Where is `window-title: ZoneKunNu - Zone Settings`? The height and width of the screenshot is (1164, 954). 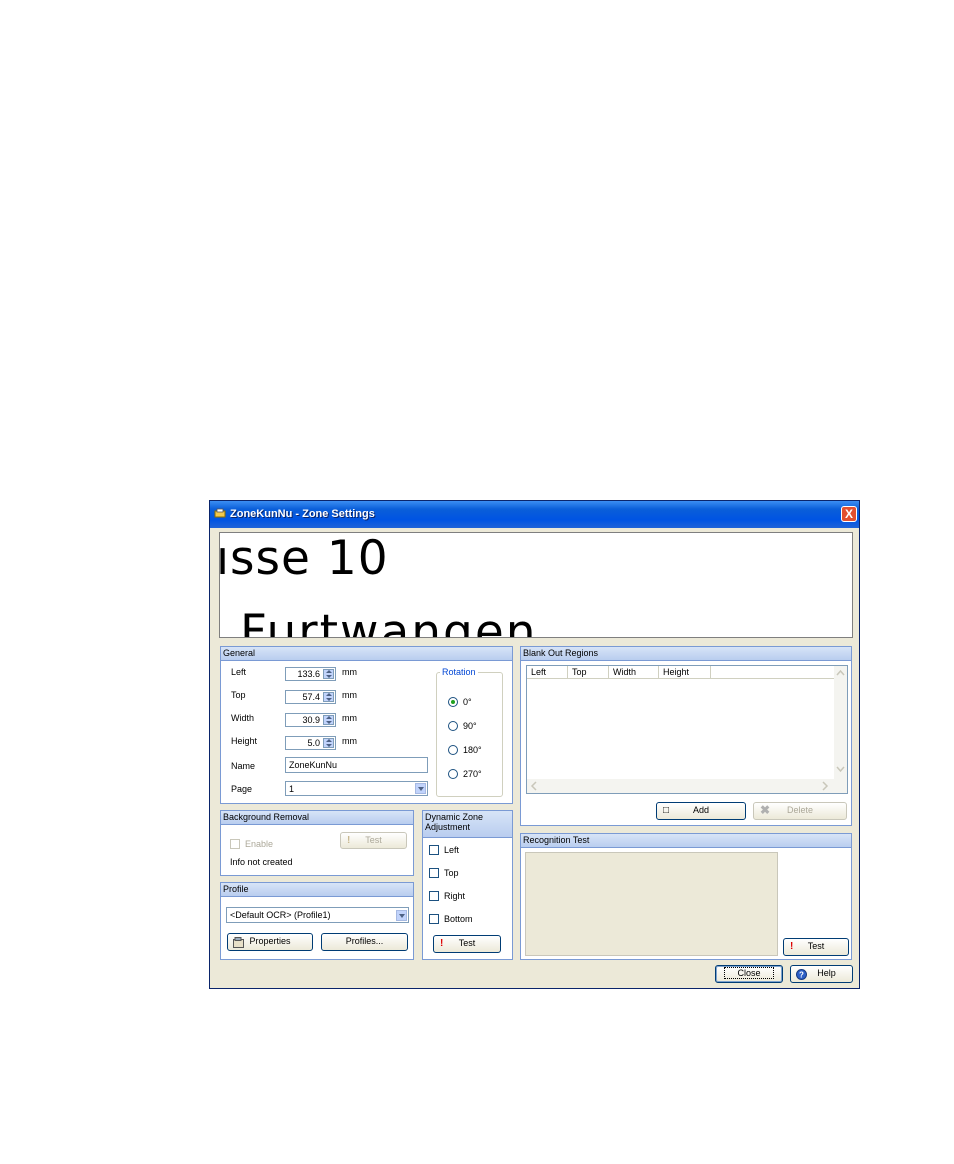 window-title: ZoneKunNu - Zone Settings is located at coordinates (302, 514).